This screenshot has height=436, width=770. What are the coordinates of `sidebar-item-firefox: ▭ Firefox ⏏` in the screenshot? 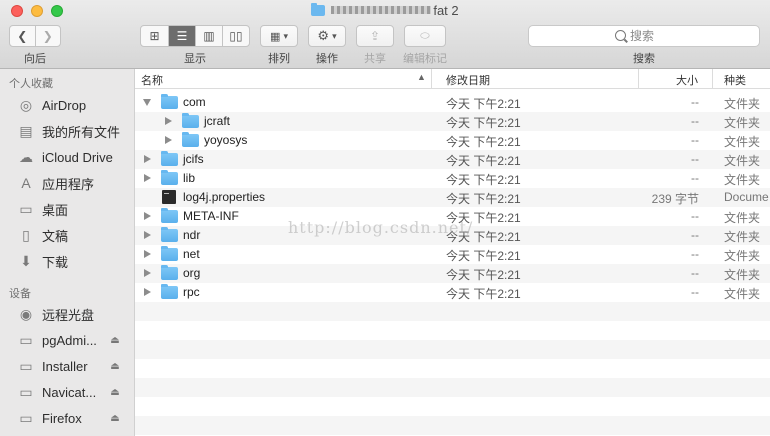 It's located at (67, 418).